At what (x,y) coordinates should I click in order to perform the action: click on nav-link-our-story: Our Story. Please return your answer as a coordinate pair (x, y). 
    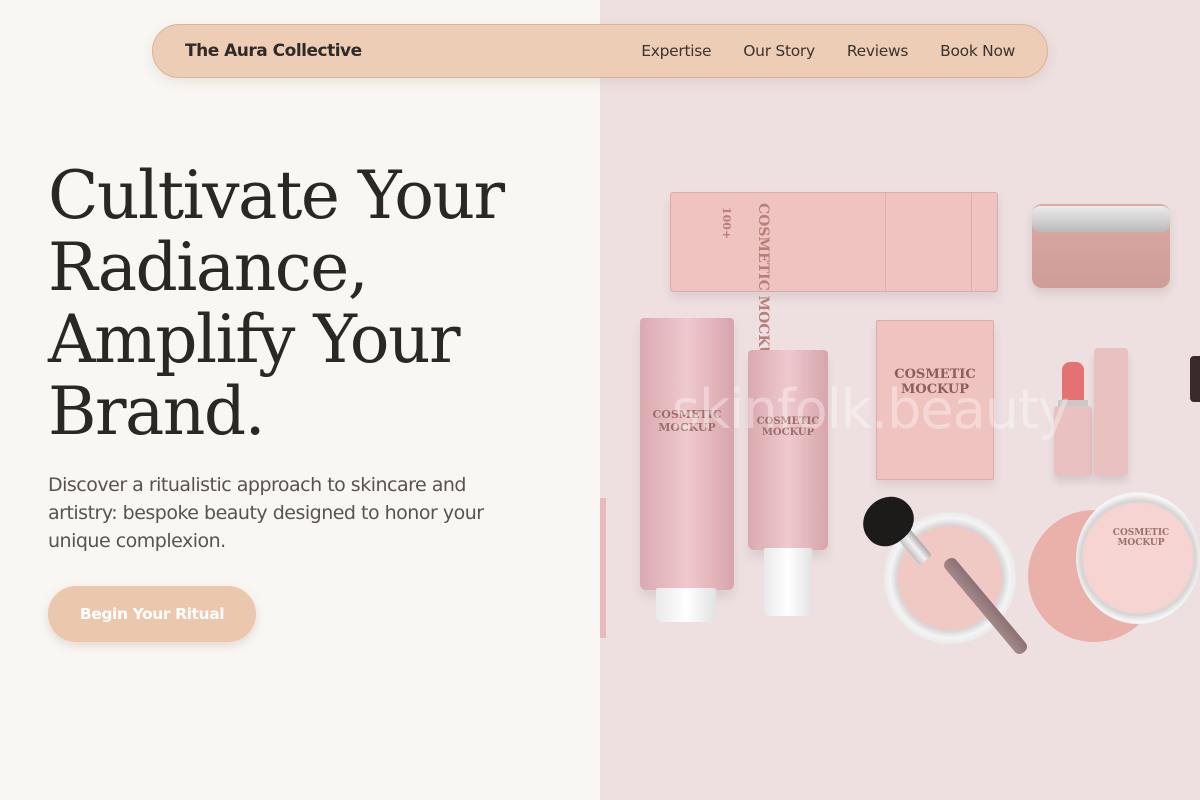
    Looking at the image, I should click on (779, 51).